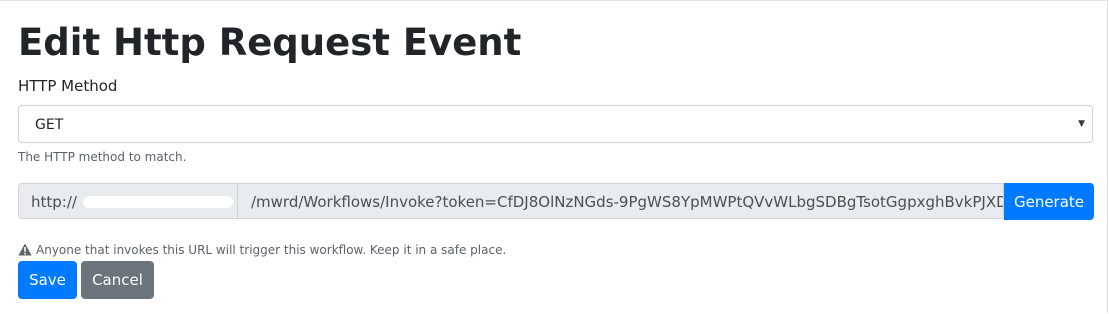  I want to click on url-prefix-addon: http://, so click(128, 201).